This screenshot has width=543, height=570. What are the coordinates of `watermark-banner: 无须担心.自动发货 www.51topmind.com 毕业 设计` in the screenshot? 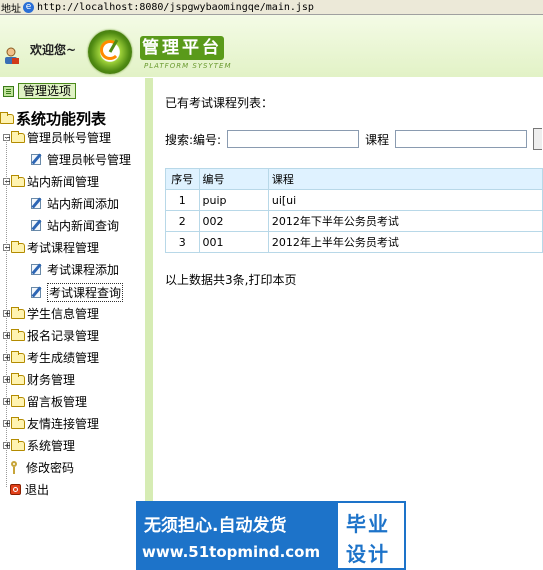 It's located at (271, 535).